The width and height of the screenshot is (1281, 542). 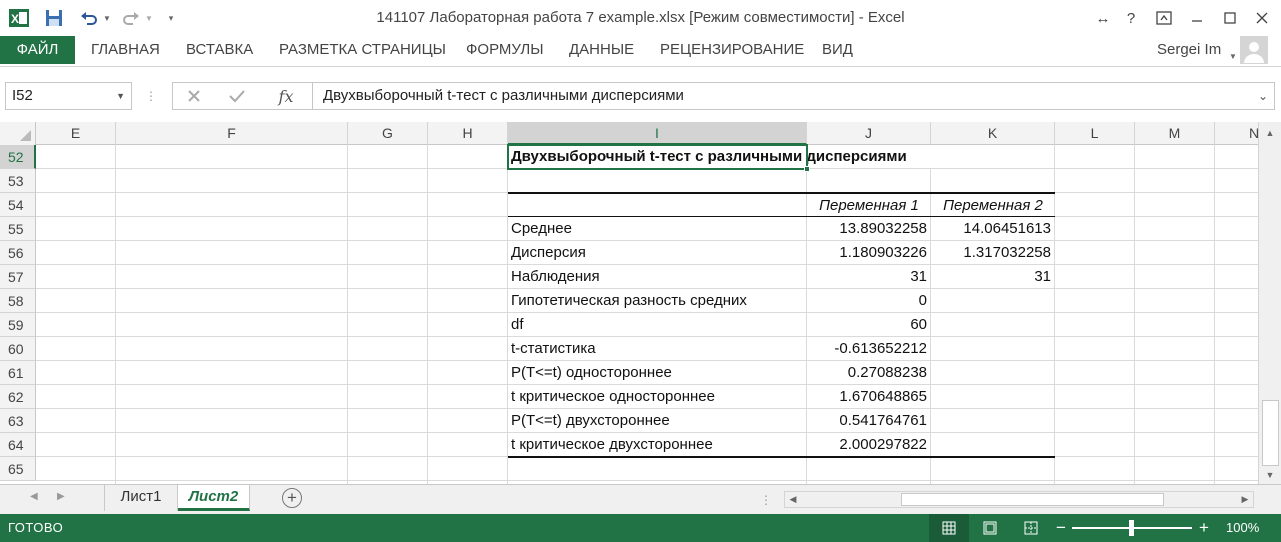 I want to click on insert-function-icon: fx, so click(x=286, y=96).